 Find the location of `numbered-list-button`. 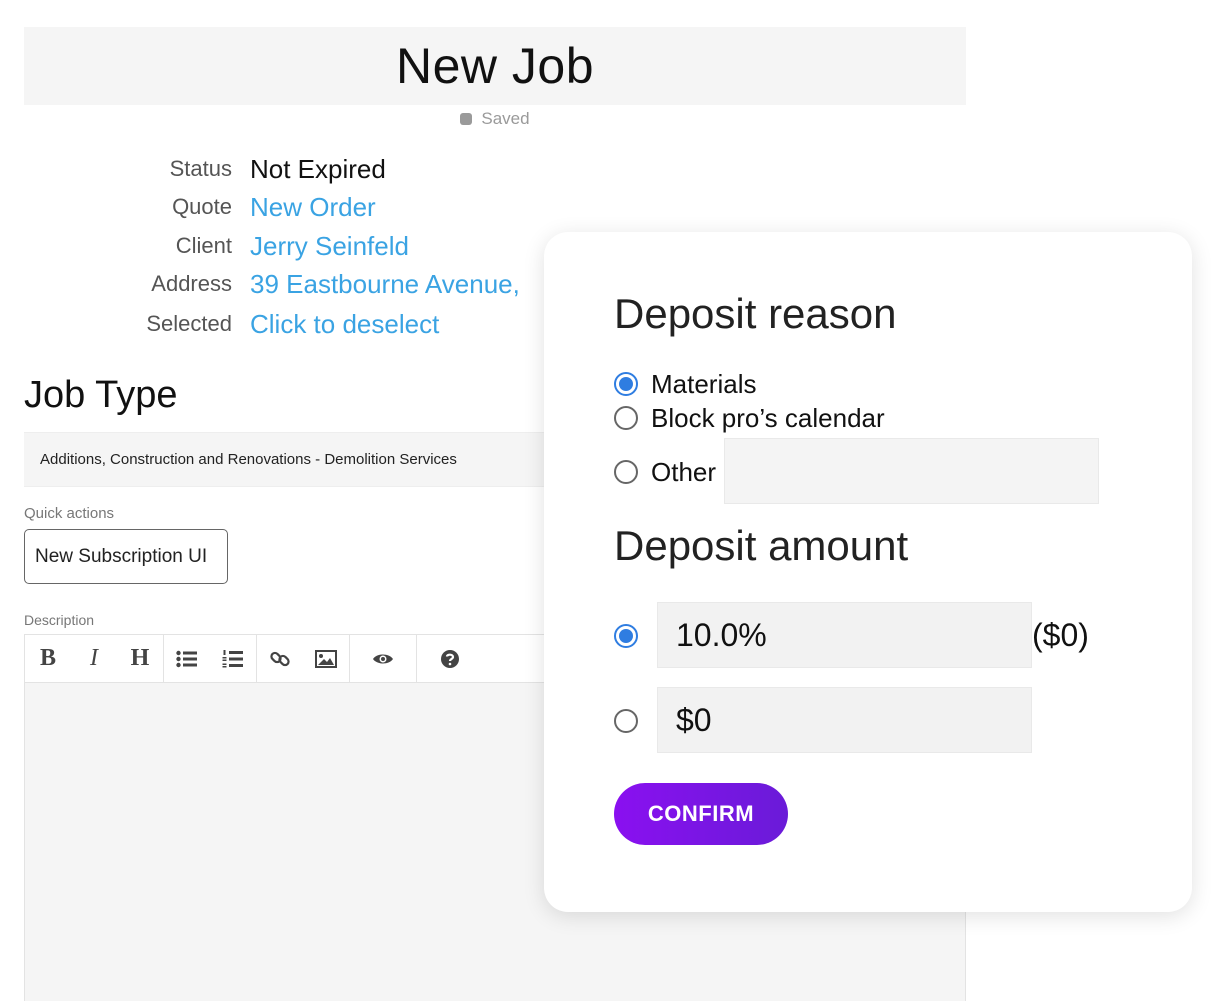

numbered-list-button is located at coordinates (233, 658).